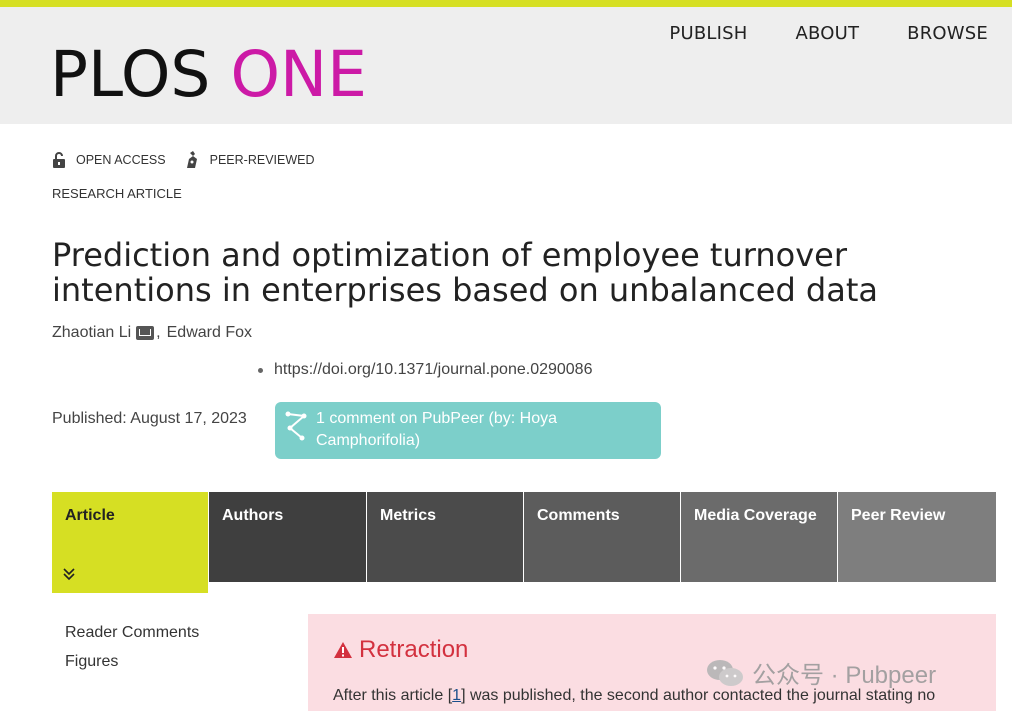 Image resolution: width=1012 pixels, height=711 pixels. What do you see at coordinates (898, 515) in the screenshot?
I see `tab-label: Peer Review` at bounding box center [898, 515].